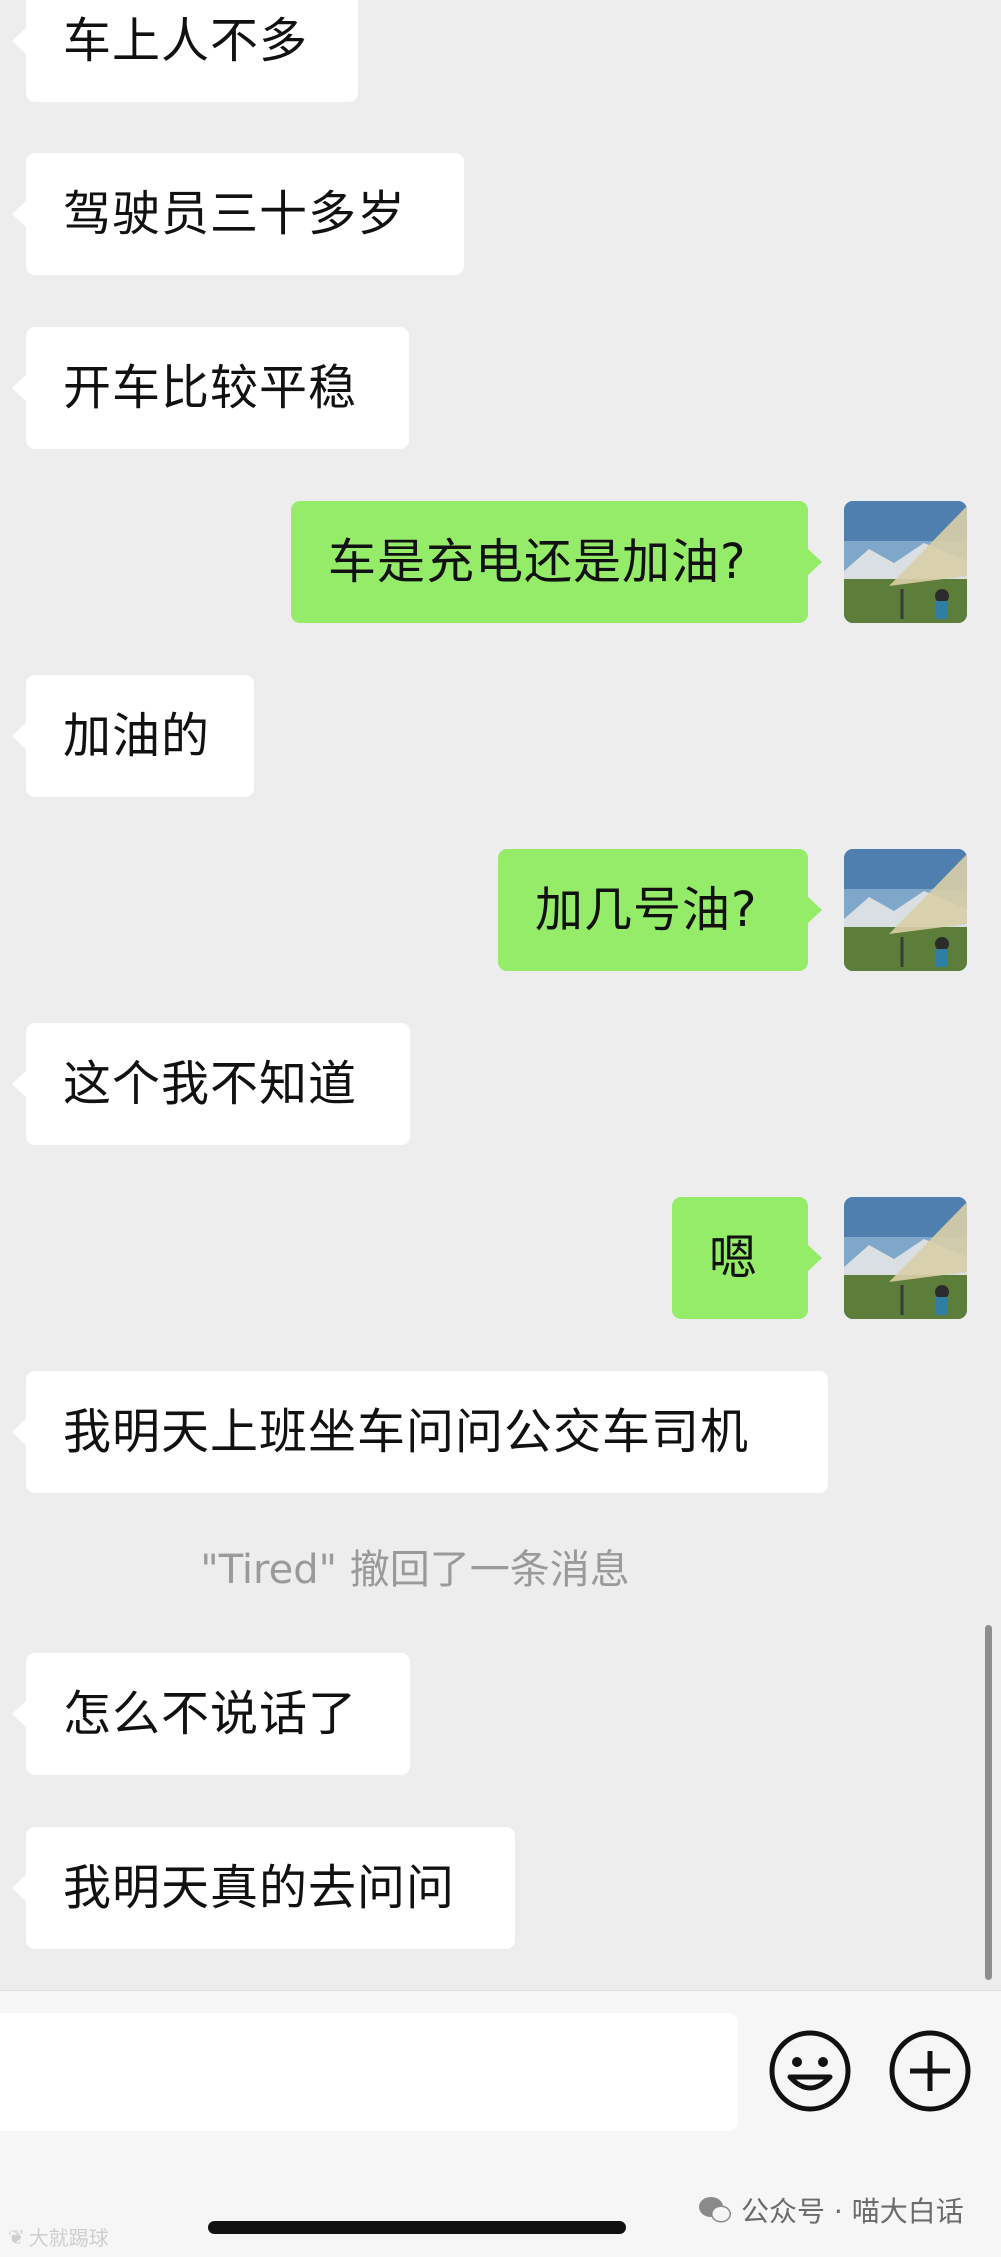 This screenshot has height=2257, width=1001. Describe the element at coordinates (137, 736) in the screenshot. I see `message-text: 加油的` at that location.